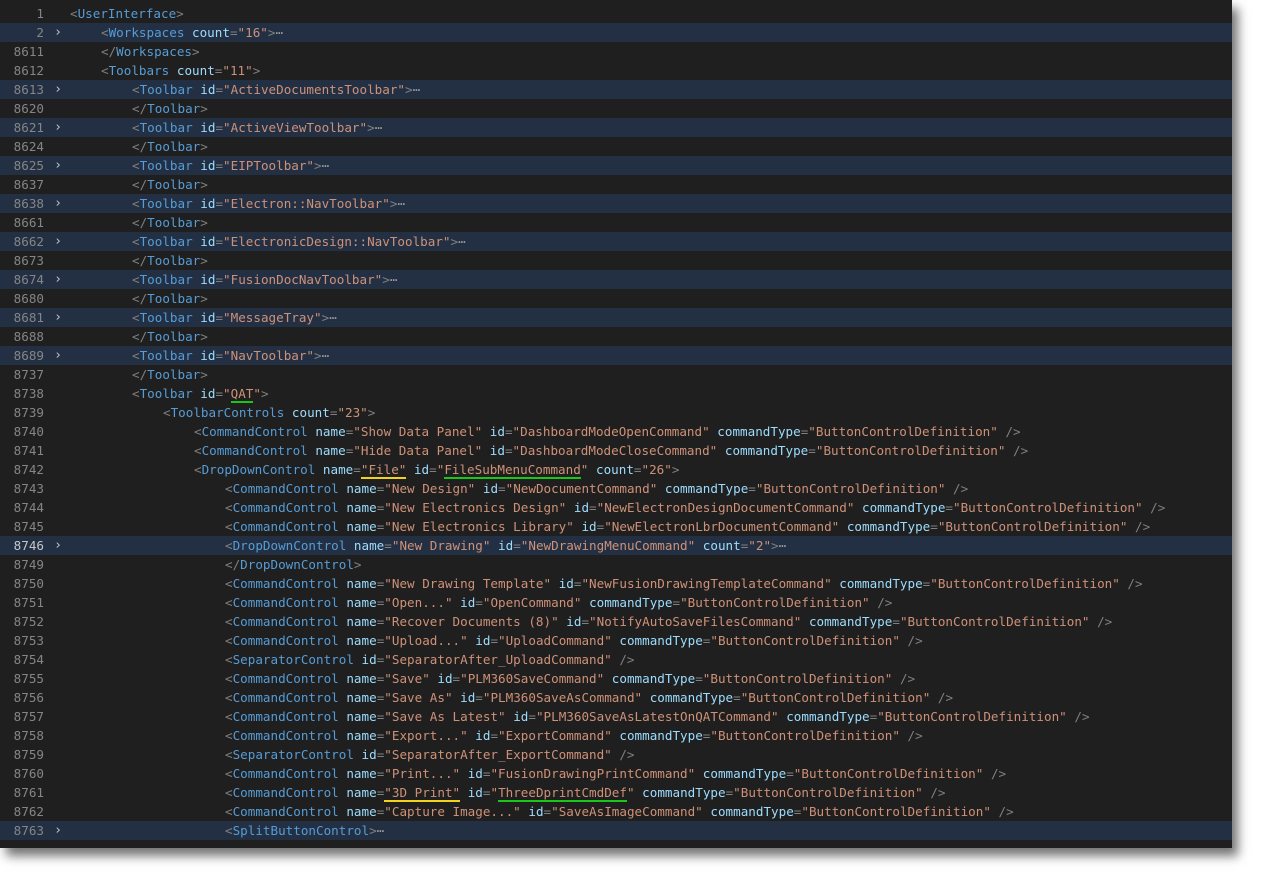 The width and height of the screenshot is (1263, 873). I want to click on attribute-value: "ActiveViewToolbar", so click(295, 127).